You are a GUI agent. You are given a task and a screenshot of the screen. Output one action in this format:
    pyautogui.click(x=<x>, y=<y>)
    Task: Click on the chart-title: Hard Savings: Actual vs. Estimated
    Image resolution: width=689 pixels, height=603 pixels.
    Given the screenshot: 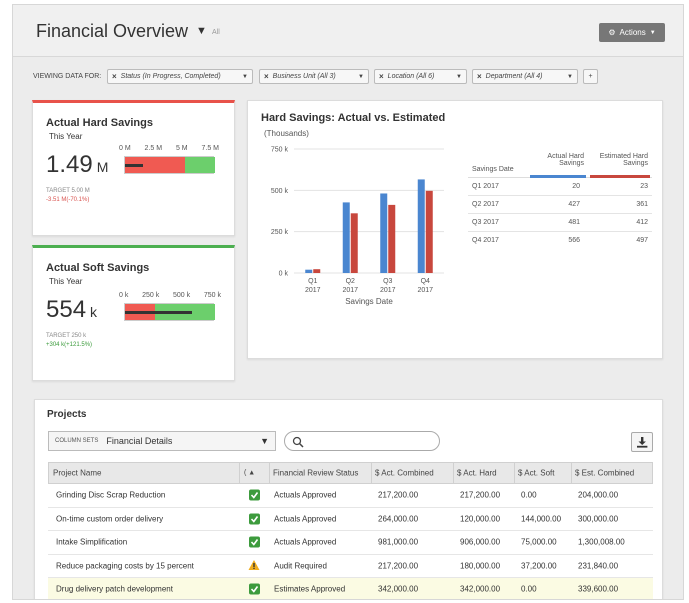 What is the action you would take?
    pyautogui.click(x=353, y=118)
    